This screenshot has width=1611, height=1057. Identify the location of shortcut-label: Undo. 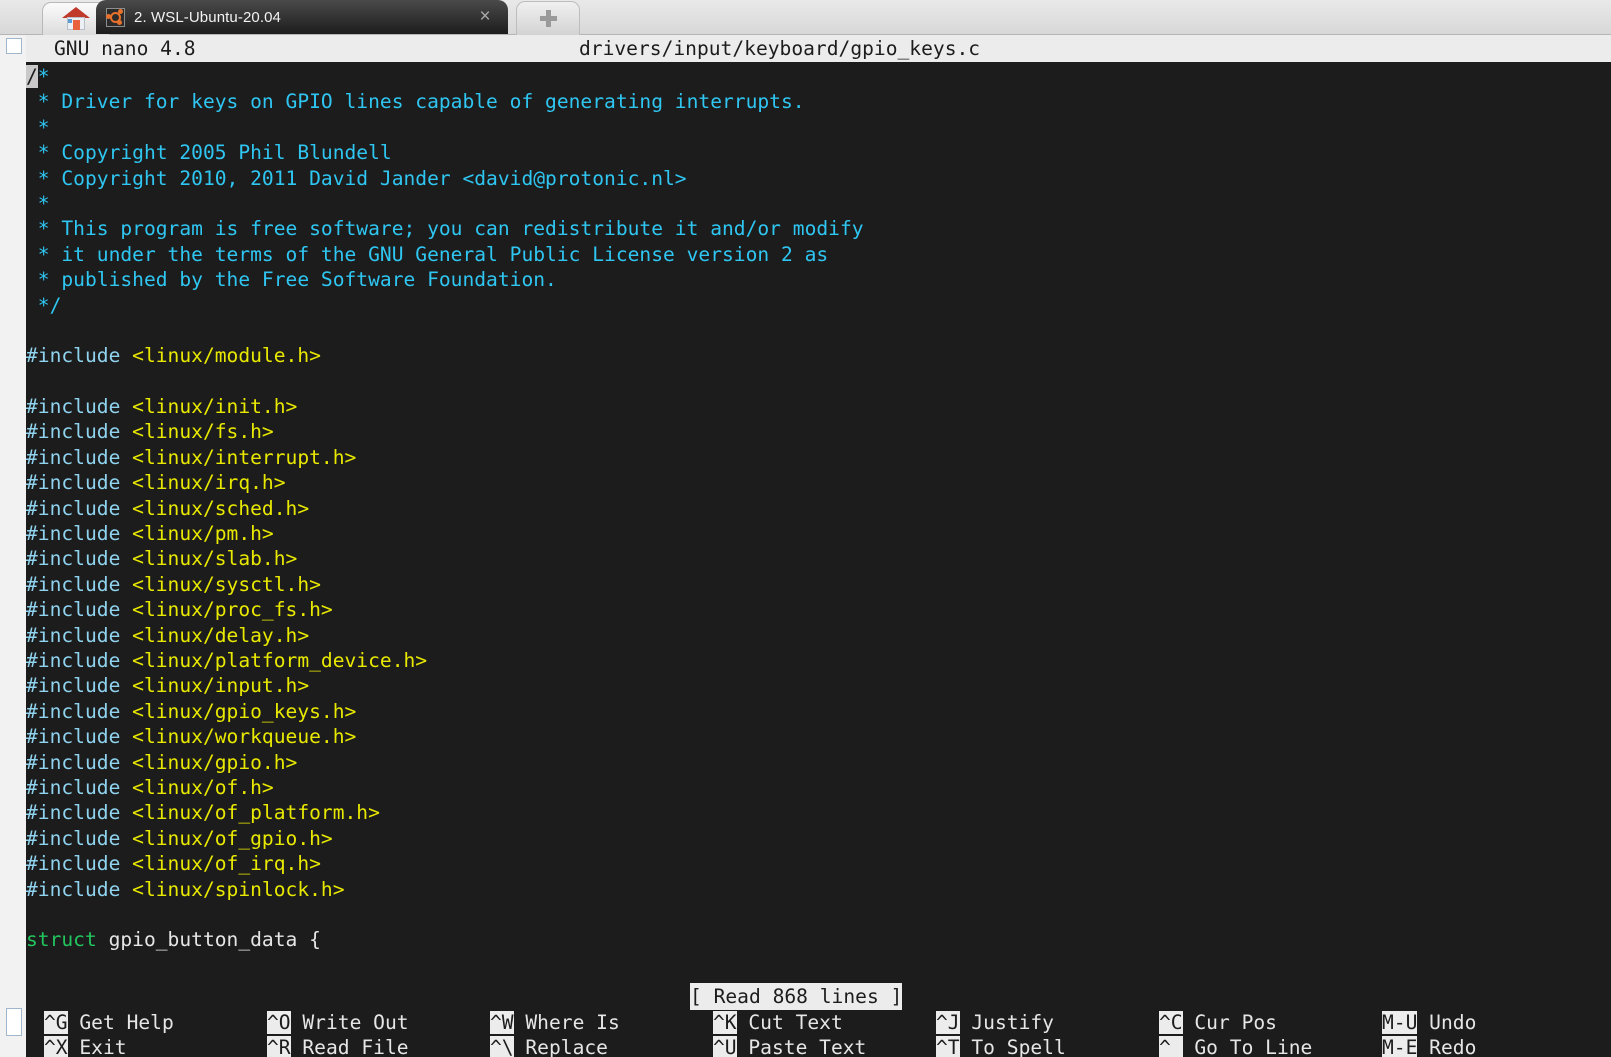
(1447, 1022).